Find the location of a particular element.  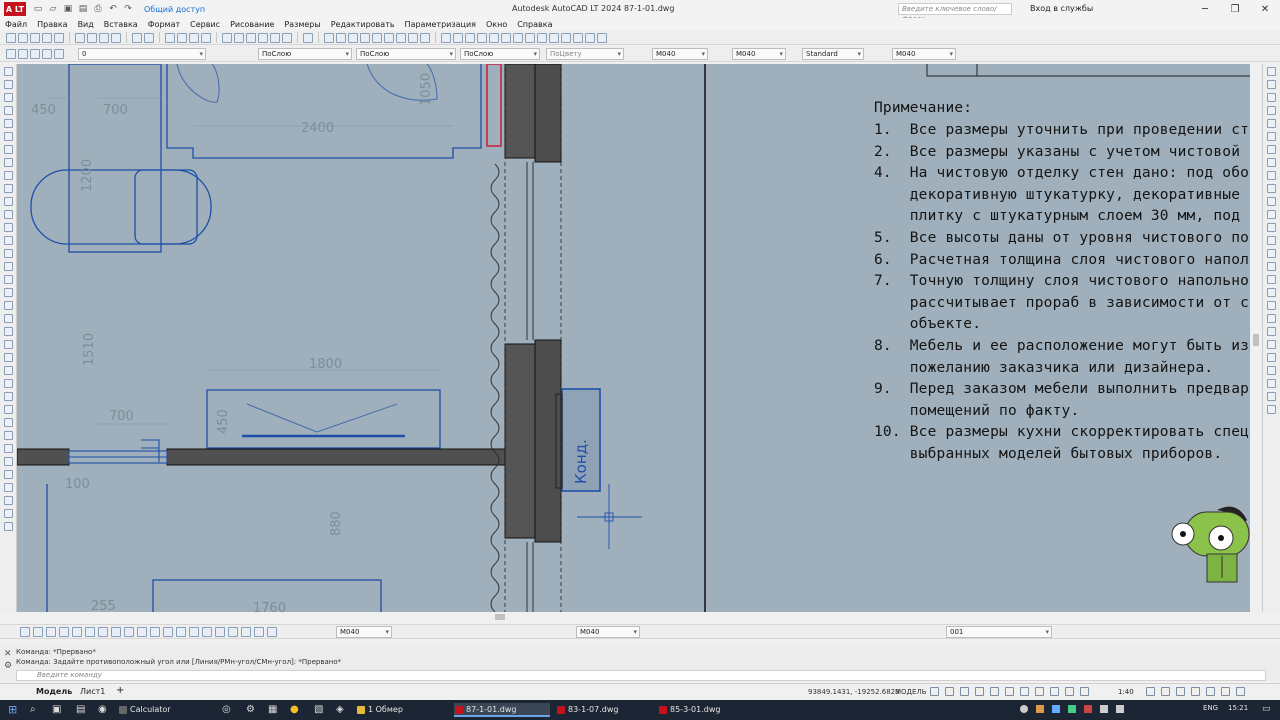

clean-screen-icon is located at coordinates (1225, 691).